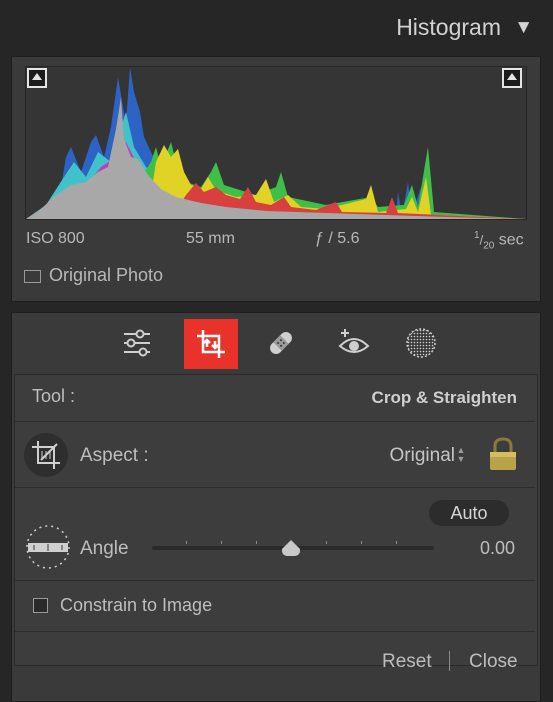 Image resolution: width=553 pixels, height=702 pixels. I want to click on angle-slider-thumb-base, so click(291, 552).